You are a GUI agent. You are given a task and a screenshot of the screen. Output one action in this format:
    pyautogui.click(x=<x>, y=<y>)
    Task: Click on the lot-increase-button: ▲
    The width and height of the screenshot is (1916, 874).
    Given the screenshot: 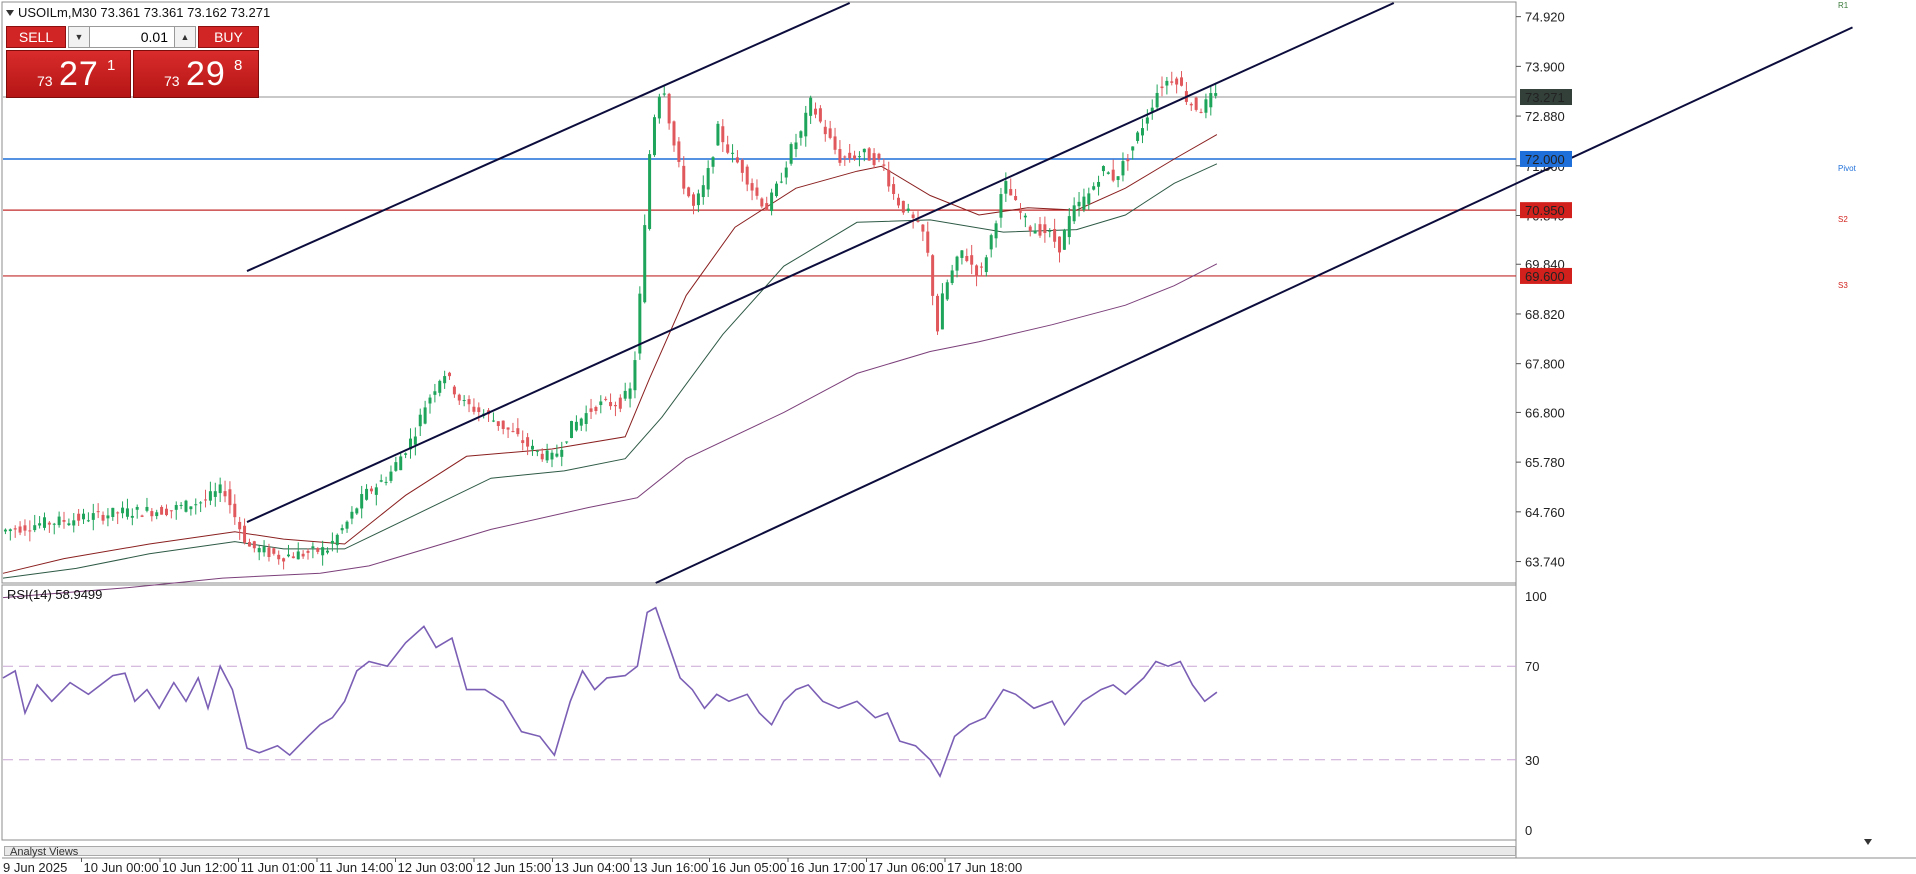 What is the action you would take?
    pyautogui.click(x=185, y=37)
    